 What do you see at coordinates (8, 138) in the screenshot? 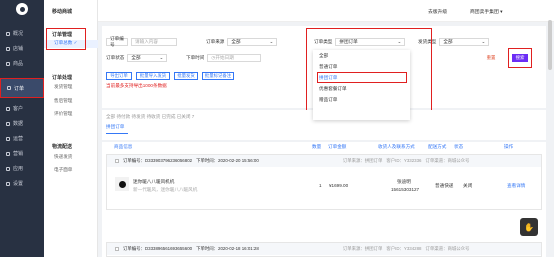
I see `operation-icon` at bounding box center [8, 138].